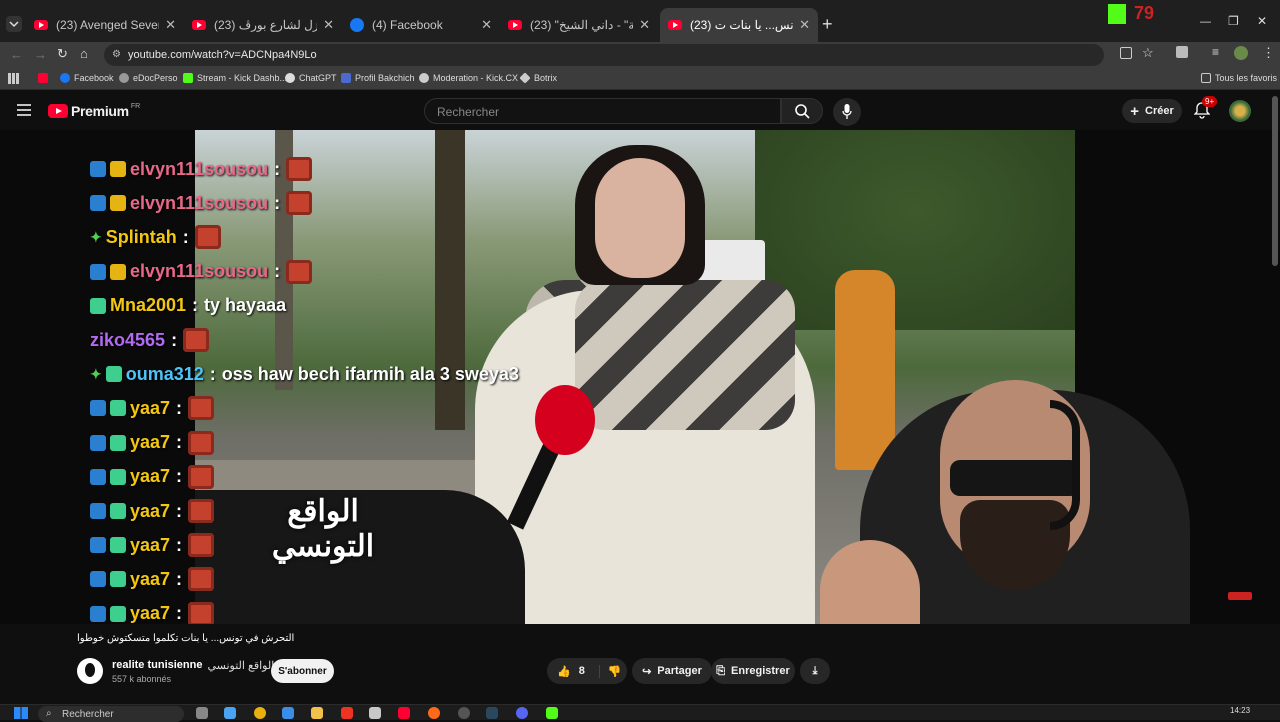 This screenshot has height=722, width=1280. Describe the element at coordinates (105, 25) in the screenshot. I see `tab-0: (23) Avenged Sevenfold - Hail ✕` at that location.